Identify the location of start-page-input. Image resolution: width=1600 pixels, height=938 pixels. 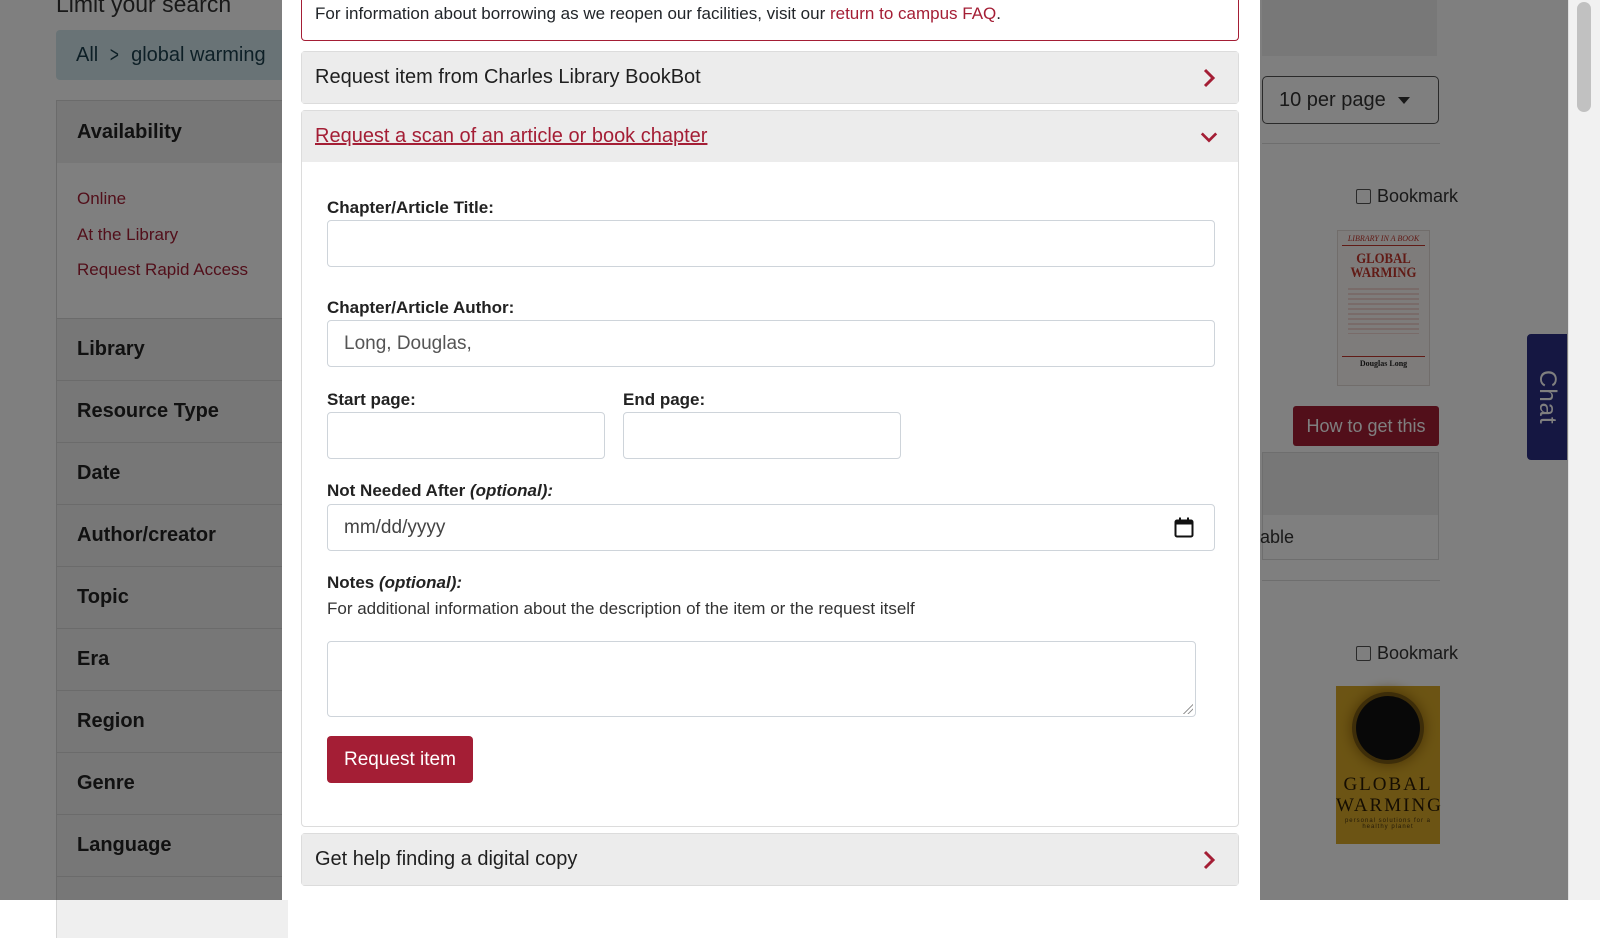
(466, 435).